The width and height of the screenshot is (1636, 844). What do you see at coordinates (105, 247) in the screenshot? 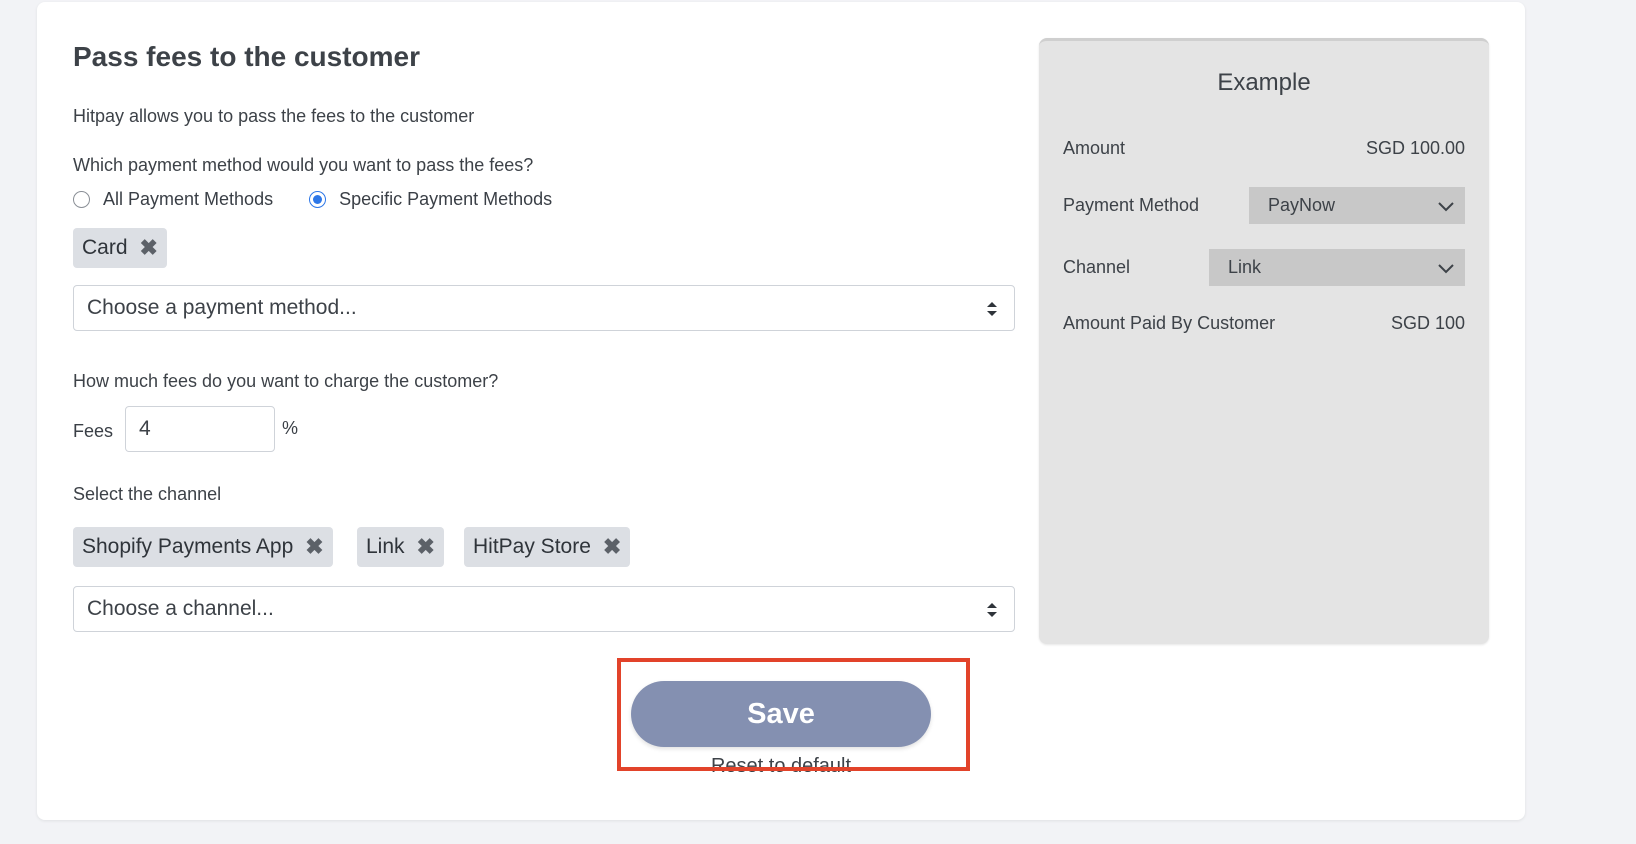
I see `tag-label: Card` at bounding box center [105, 247].